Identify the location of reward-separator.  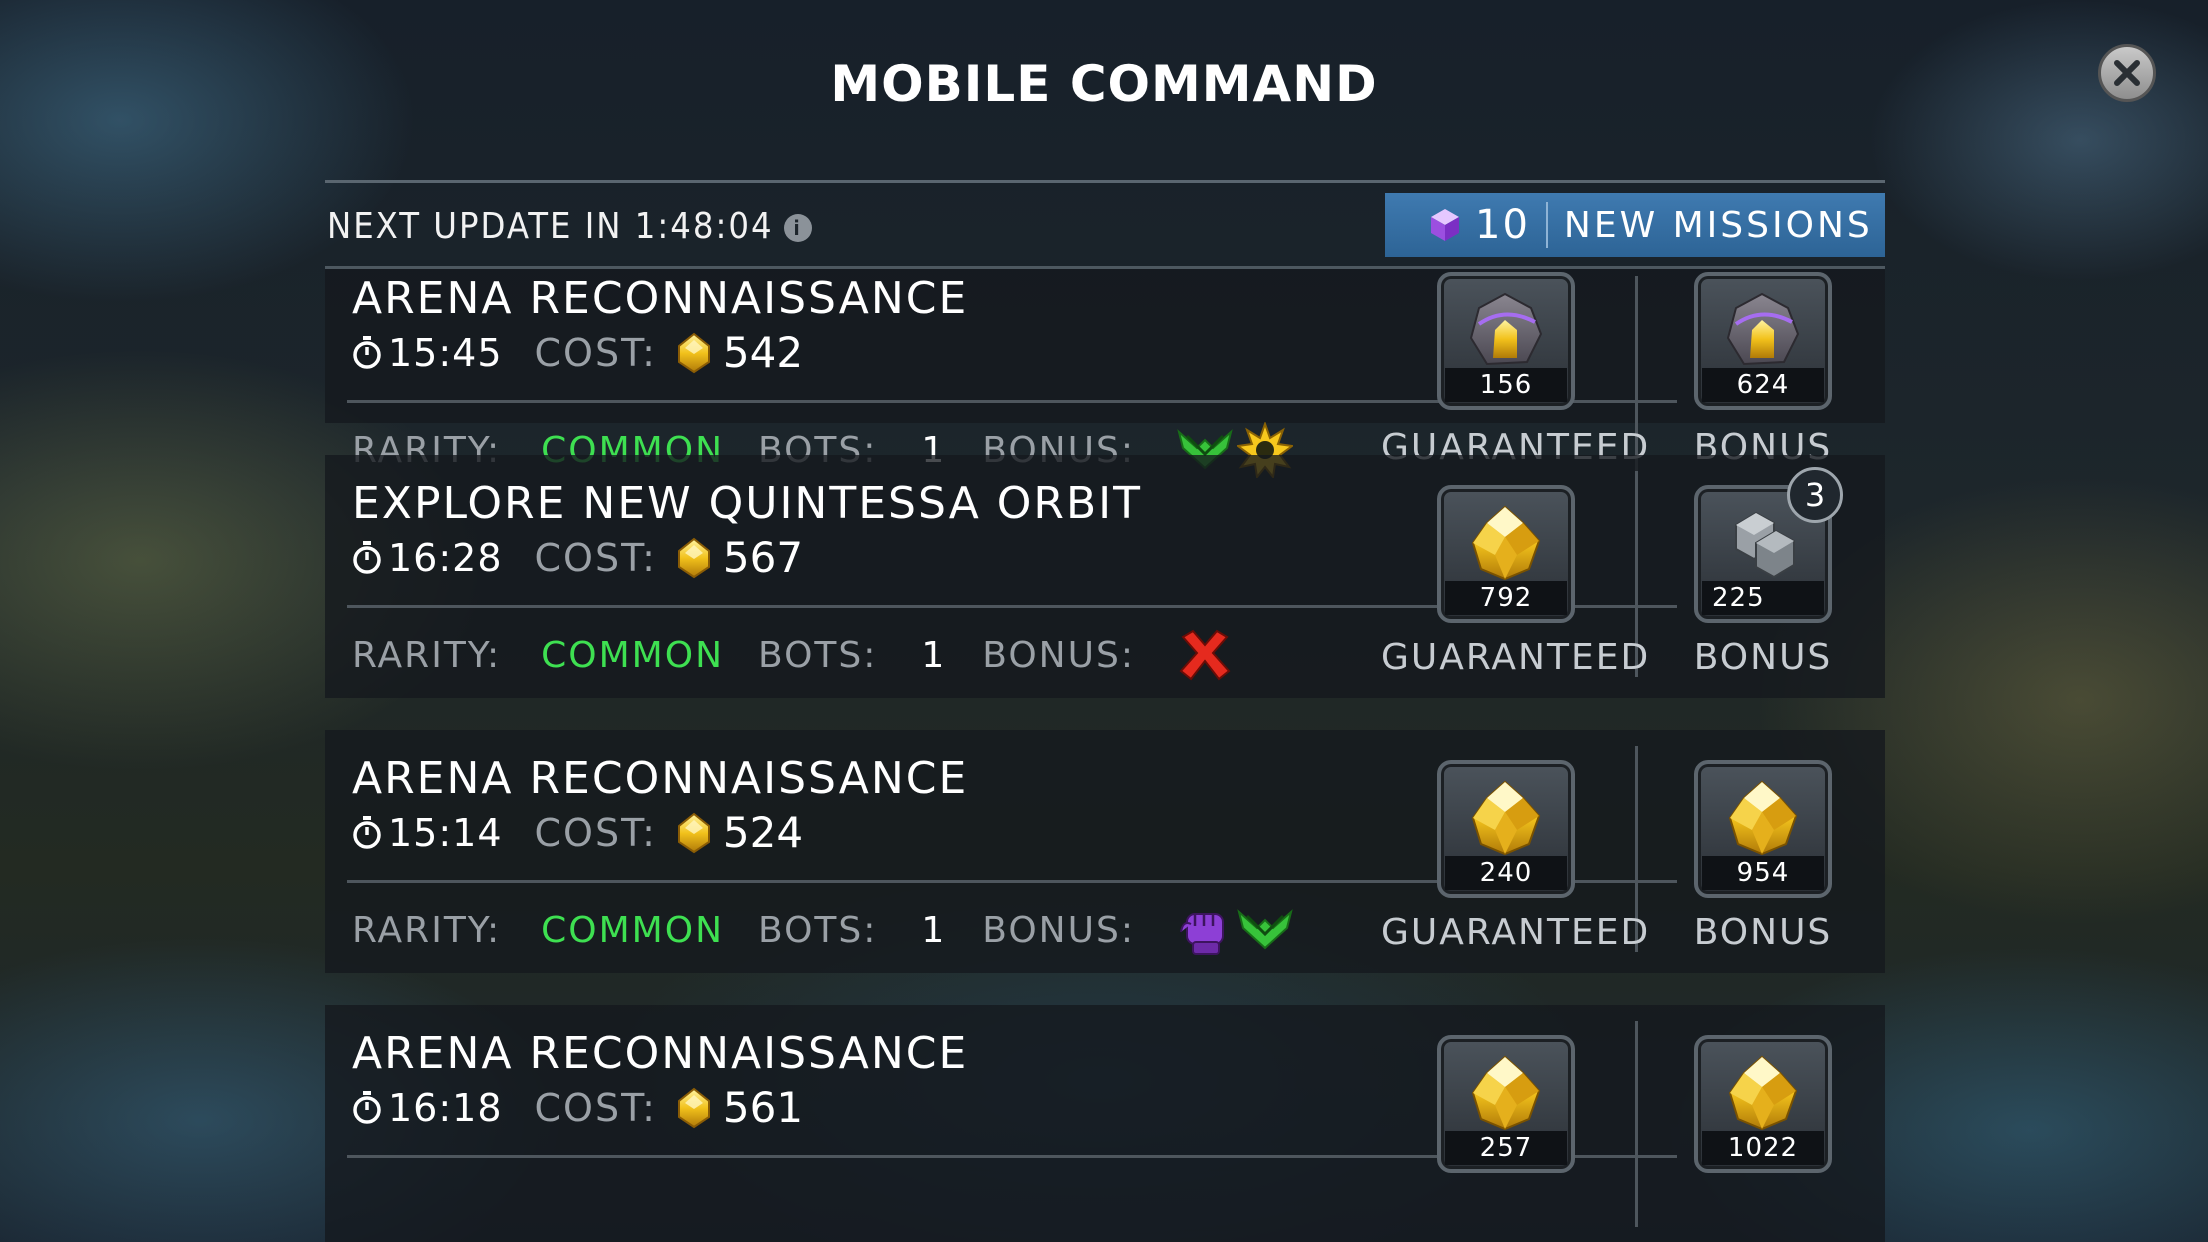
(1636, 1124).